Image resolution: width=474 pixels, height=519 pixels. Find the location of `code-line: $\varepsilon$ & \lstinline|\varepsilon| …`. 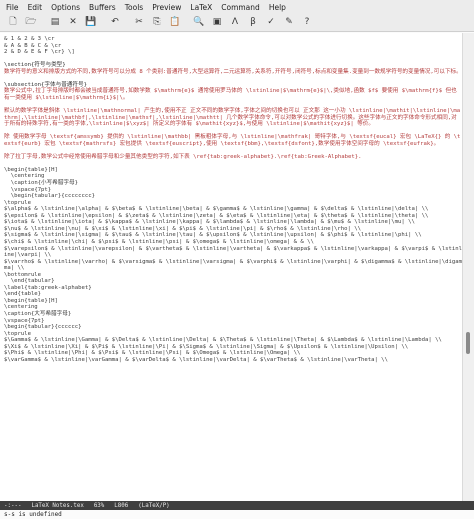

code-line: $\varepsilon$ & \lstinline|\varepsilon| … is located at coordinates (233, 252).